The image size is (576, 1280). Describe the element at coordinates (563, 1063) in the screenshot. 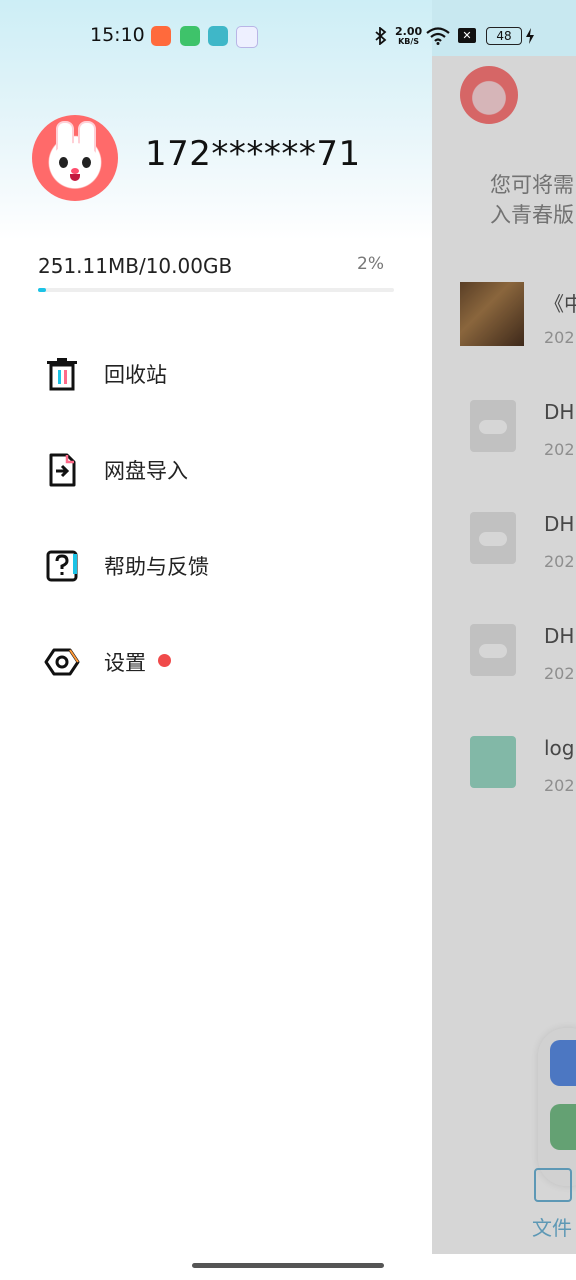

I see `transfer-icon` at that location.